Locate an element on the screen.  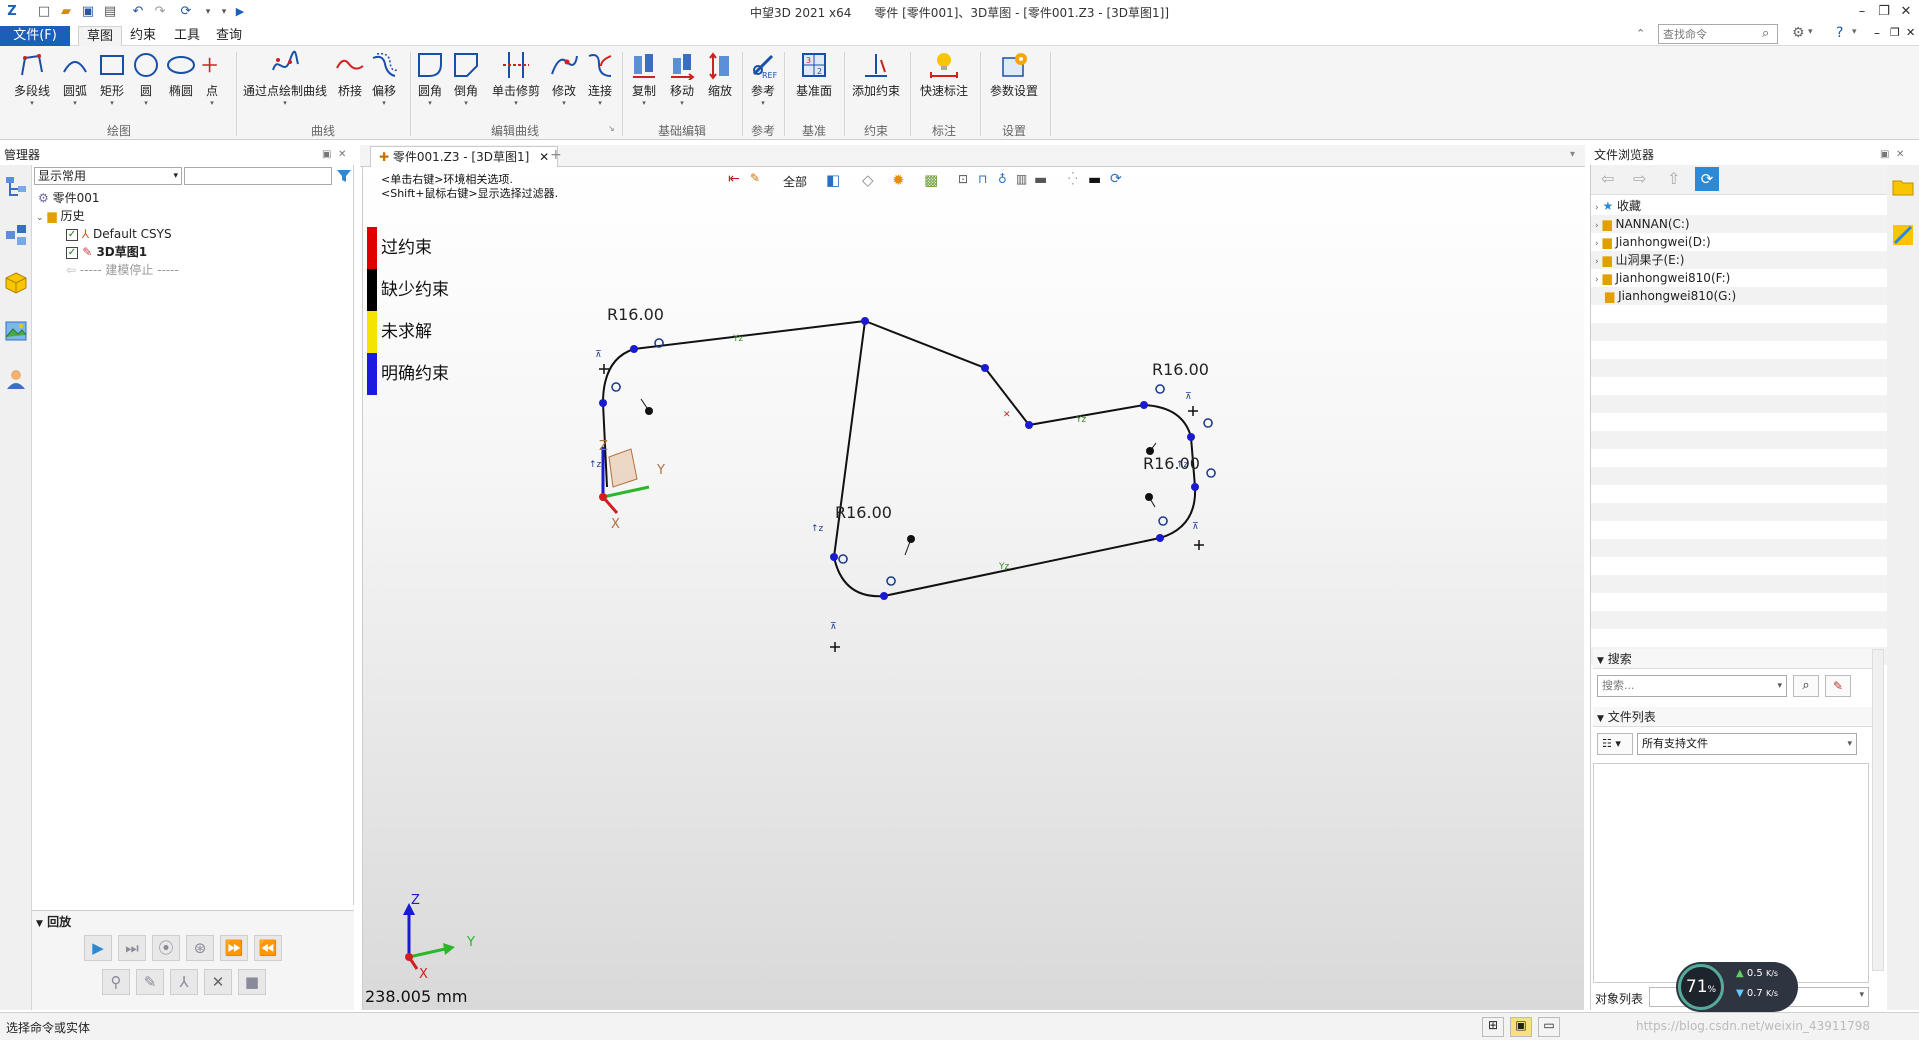
pencil-icon: ✎ is located at coordinates (150, 982).